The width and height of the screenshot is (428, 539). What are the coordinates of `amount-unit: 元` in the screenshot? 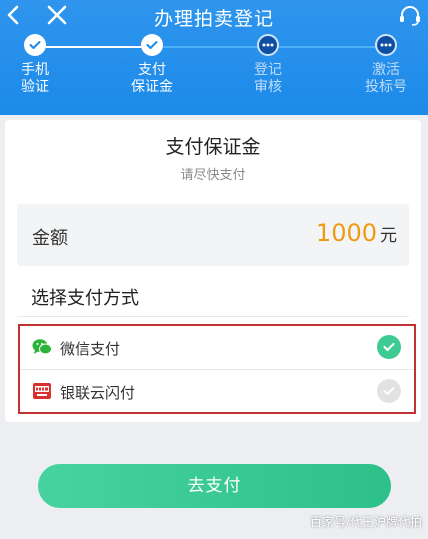 It's located at (388, 236).